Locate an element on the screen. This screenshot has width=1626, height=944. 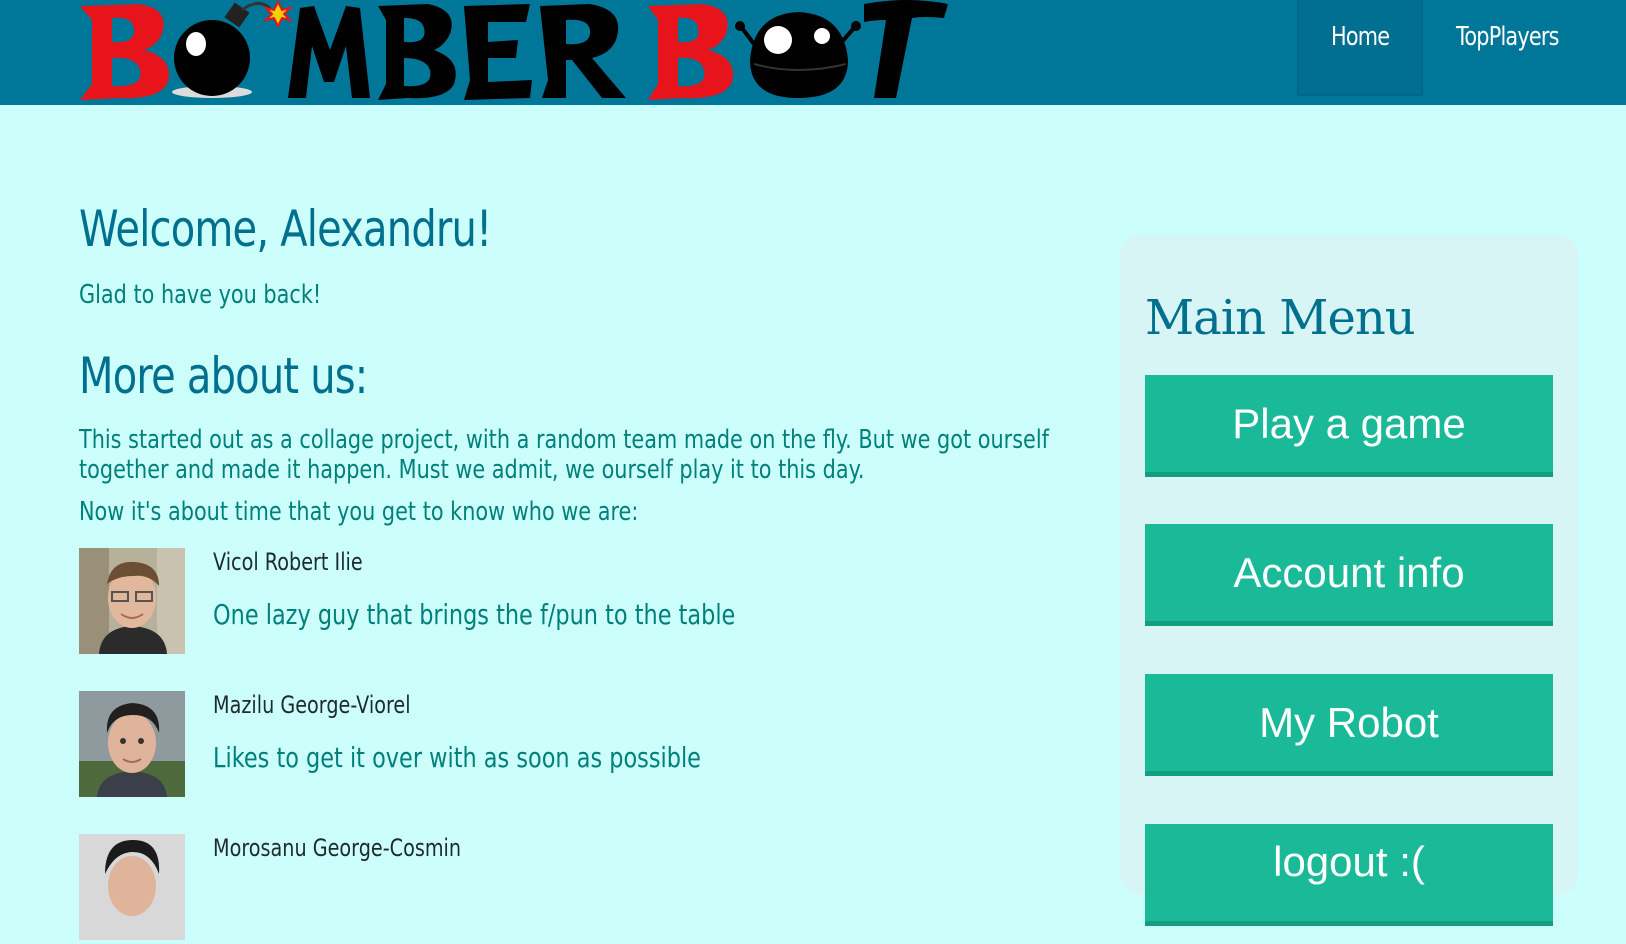
main-menu-title: Main Menu is located at coordinates (1280, 318).